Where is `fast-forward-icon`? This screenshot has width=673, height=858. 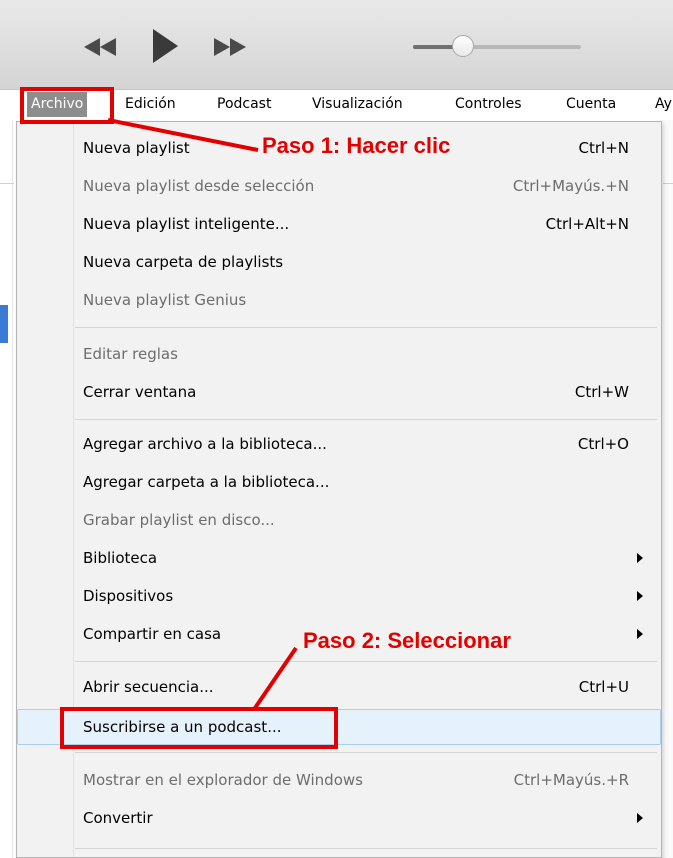 fast-forward-icon is located at coordinates (230, 47).